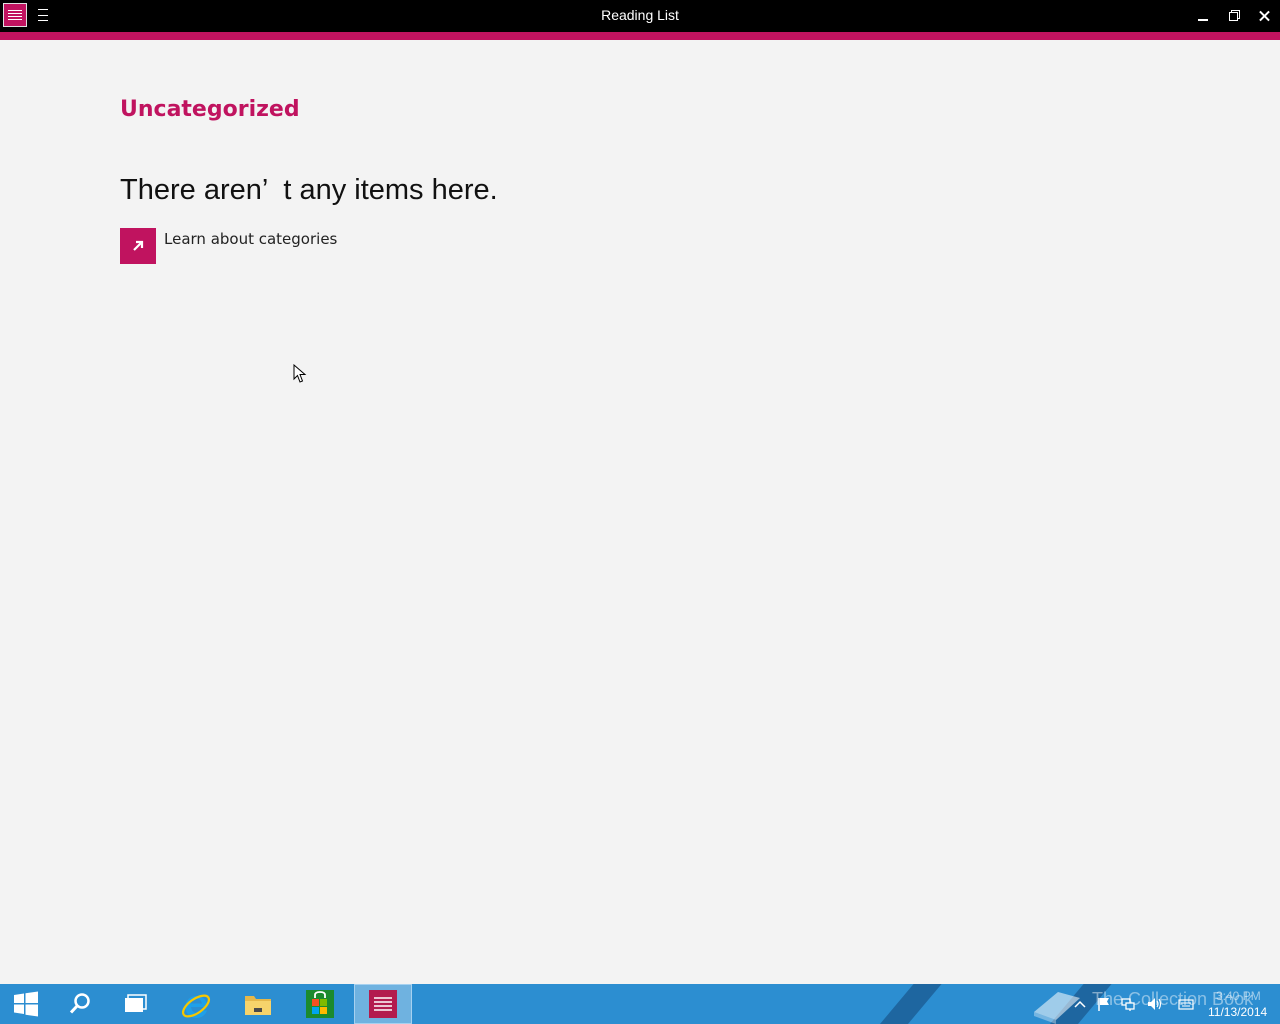  What do you see at coordinates (1264, 16) in the screenshot?
I see `close-button` at bounding box center [1264, 16].